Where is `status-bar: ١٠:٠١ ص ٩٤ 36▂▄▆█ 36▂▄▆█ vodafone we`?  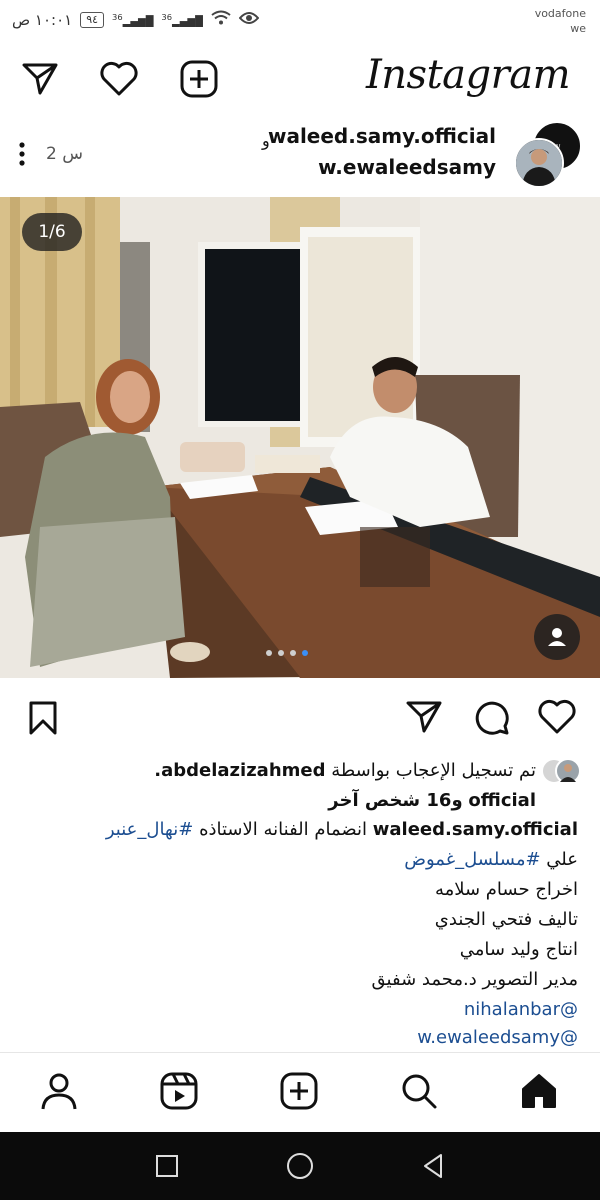 status-bar: ١٠:٠١ ص ٩٤ 36▂▄▆█ 36▂▄▆█ vodafone we is located at coordinates (300, 22).